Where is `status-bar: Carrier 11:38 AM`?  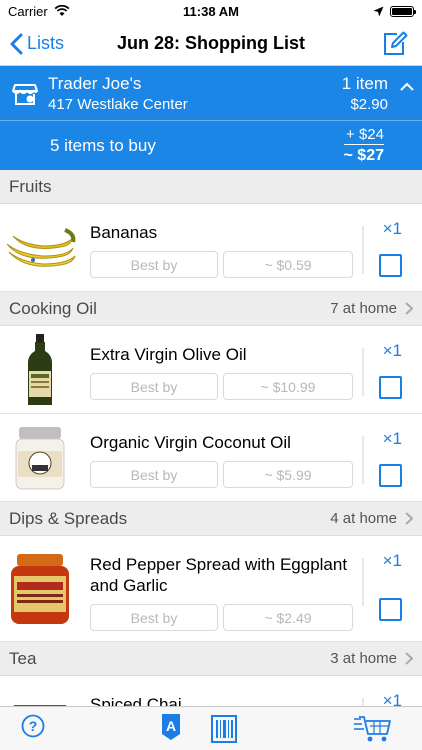 status-bar: Carrier 11:38 AM is located at coordinates (211, 11).